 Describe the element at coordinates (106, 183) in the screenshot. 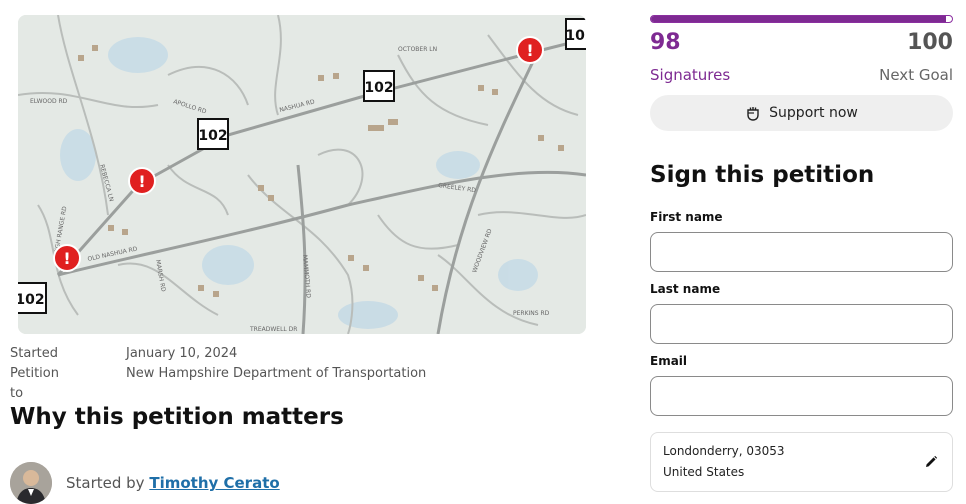

I see `svg-text: REBECCA LN` at that location.